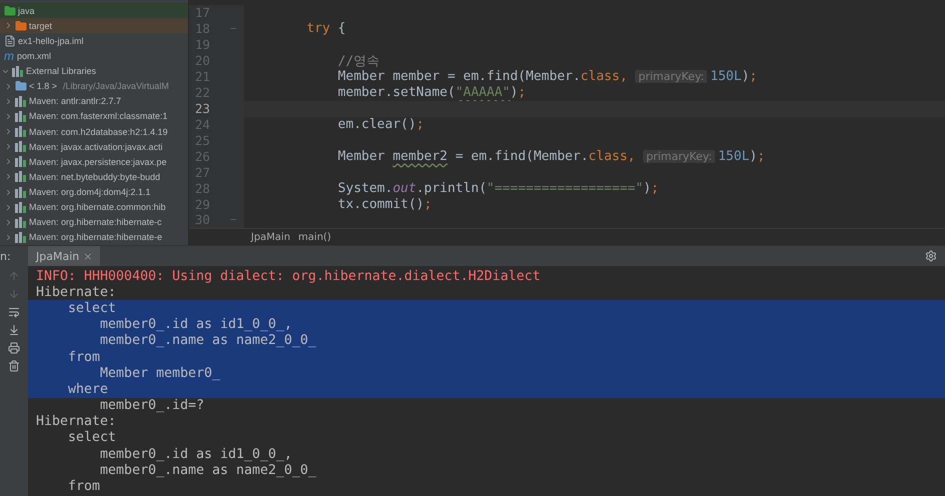 This screenshot has width=945, height=496. I want to click on tree-item: < 1.8 > /Library/Java/JavaVirtualM, so click(94, 86).